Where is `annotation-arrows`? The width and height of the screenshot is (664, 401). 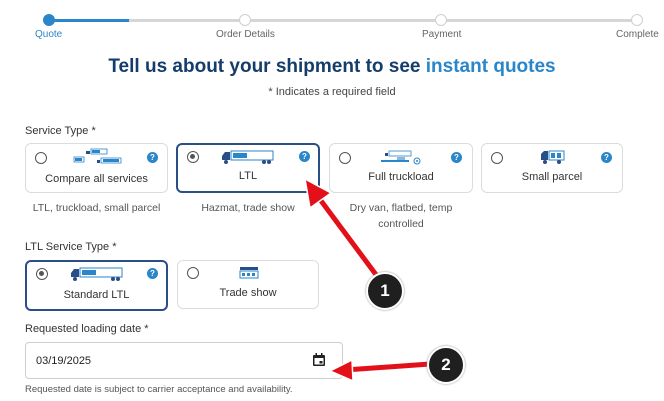
annotation-arrows is located at coordinates (368, 280).